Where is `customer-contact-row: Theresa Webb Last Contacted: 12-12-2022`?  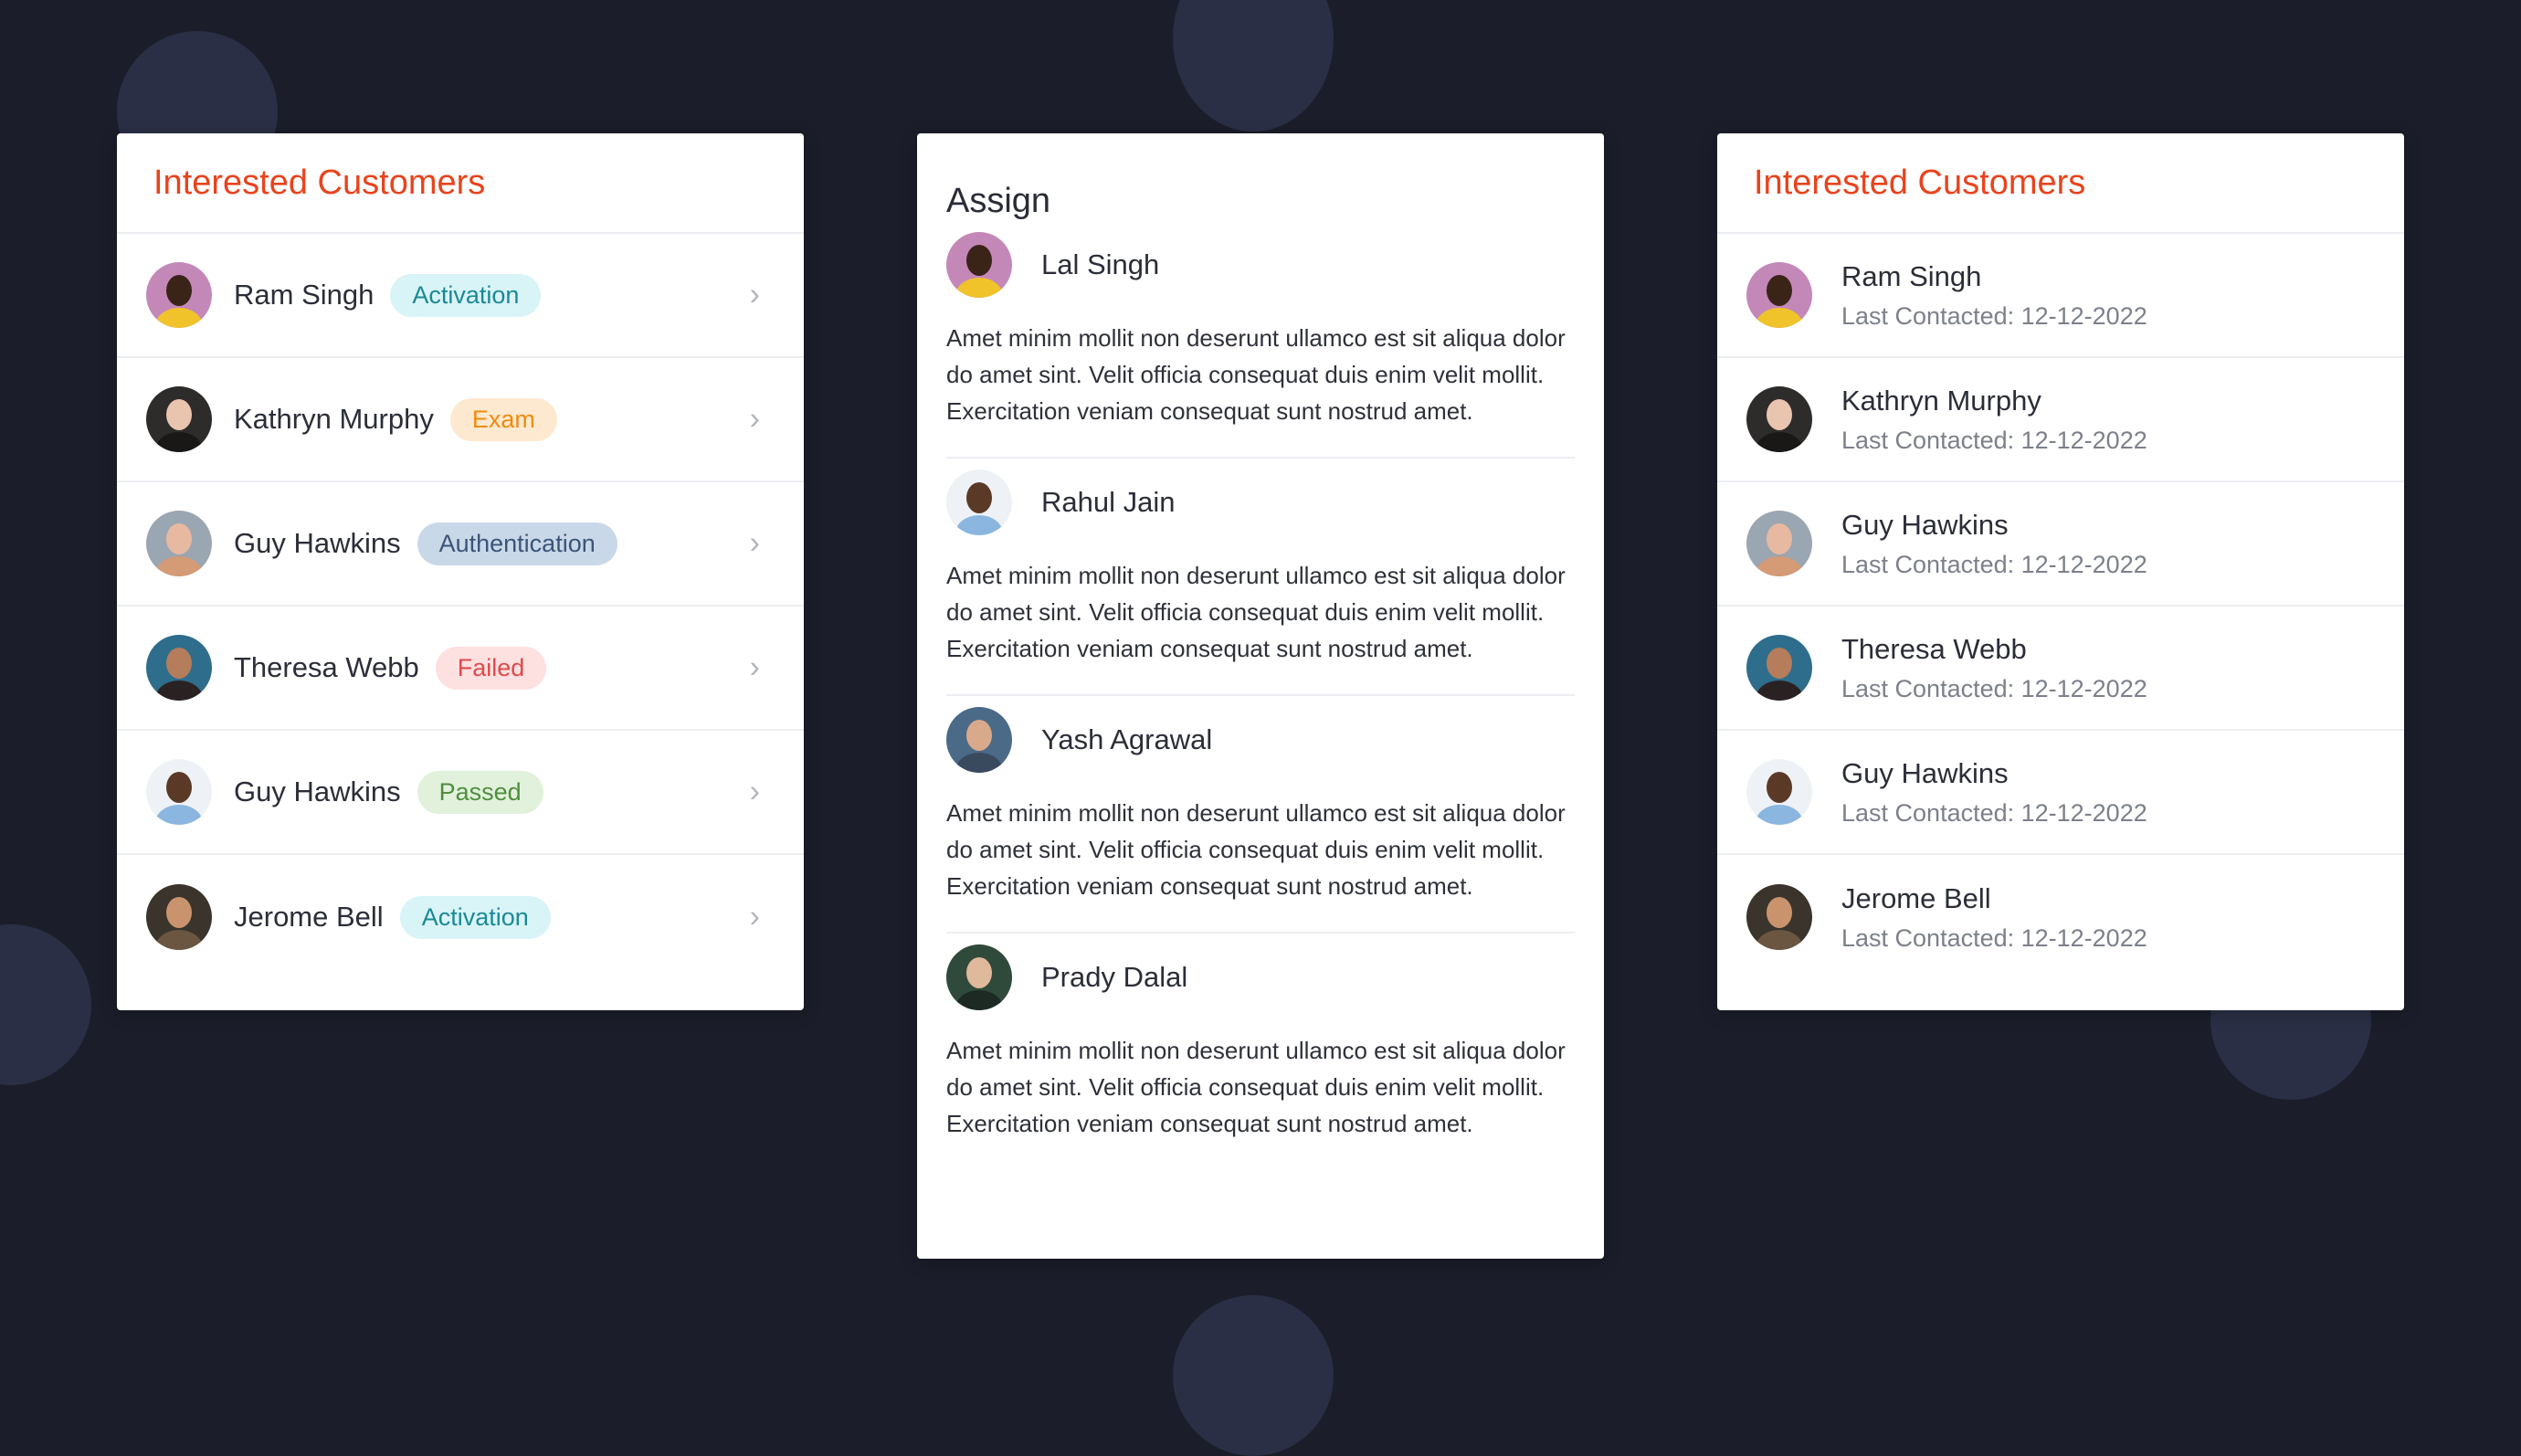
customer-contact-row: Theresa Webb Last Contacted: 12-12-2022 is located at coordinates (2060, 669).